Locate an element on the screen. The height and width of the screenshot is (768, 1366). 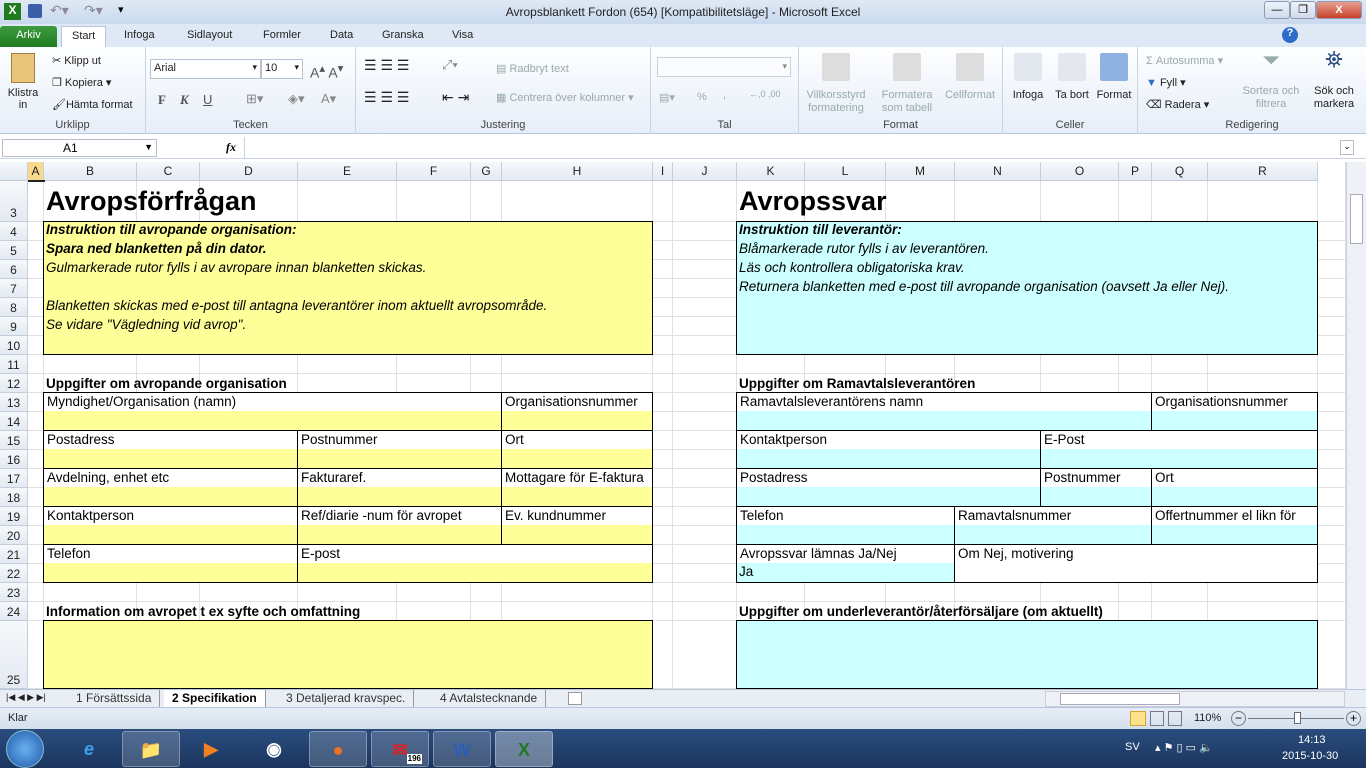
language-indicator: SV is located at coordinates (1132, 747).